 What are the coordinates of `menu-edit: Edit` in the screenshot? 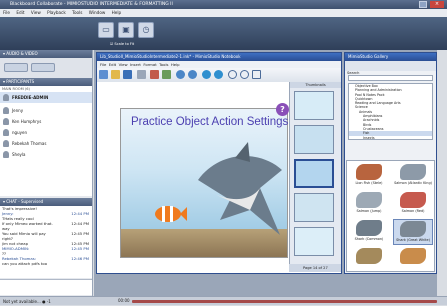 It's located at (20, 12).